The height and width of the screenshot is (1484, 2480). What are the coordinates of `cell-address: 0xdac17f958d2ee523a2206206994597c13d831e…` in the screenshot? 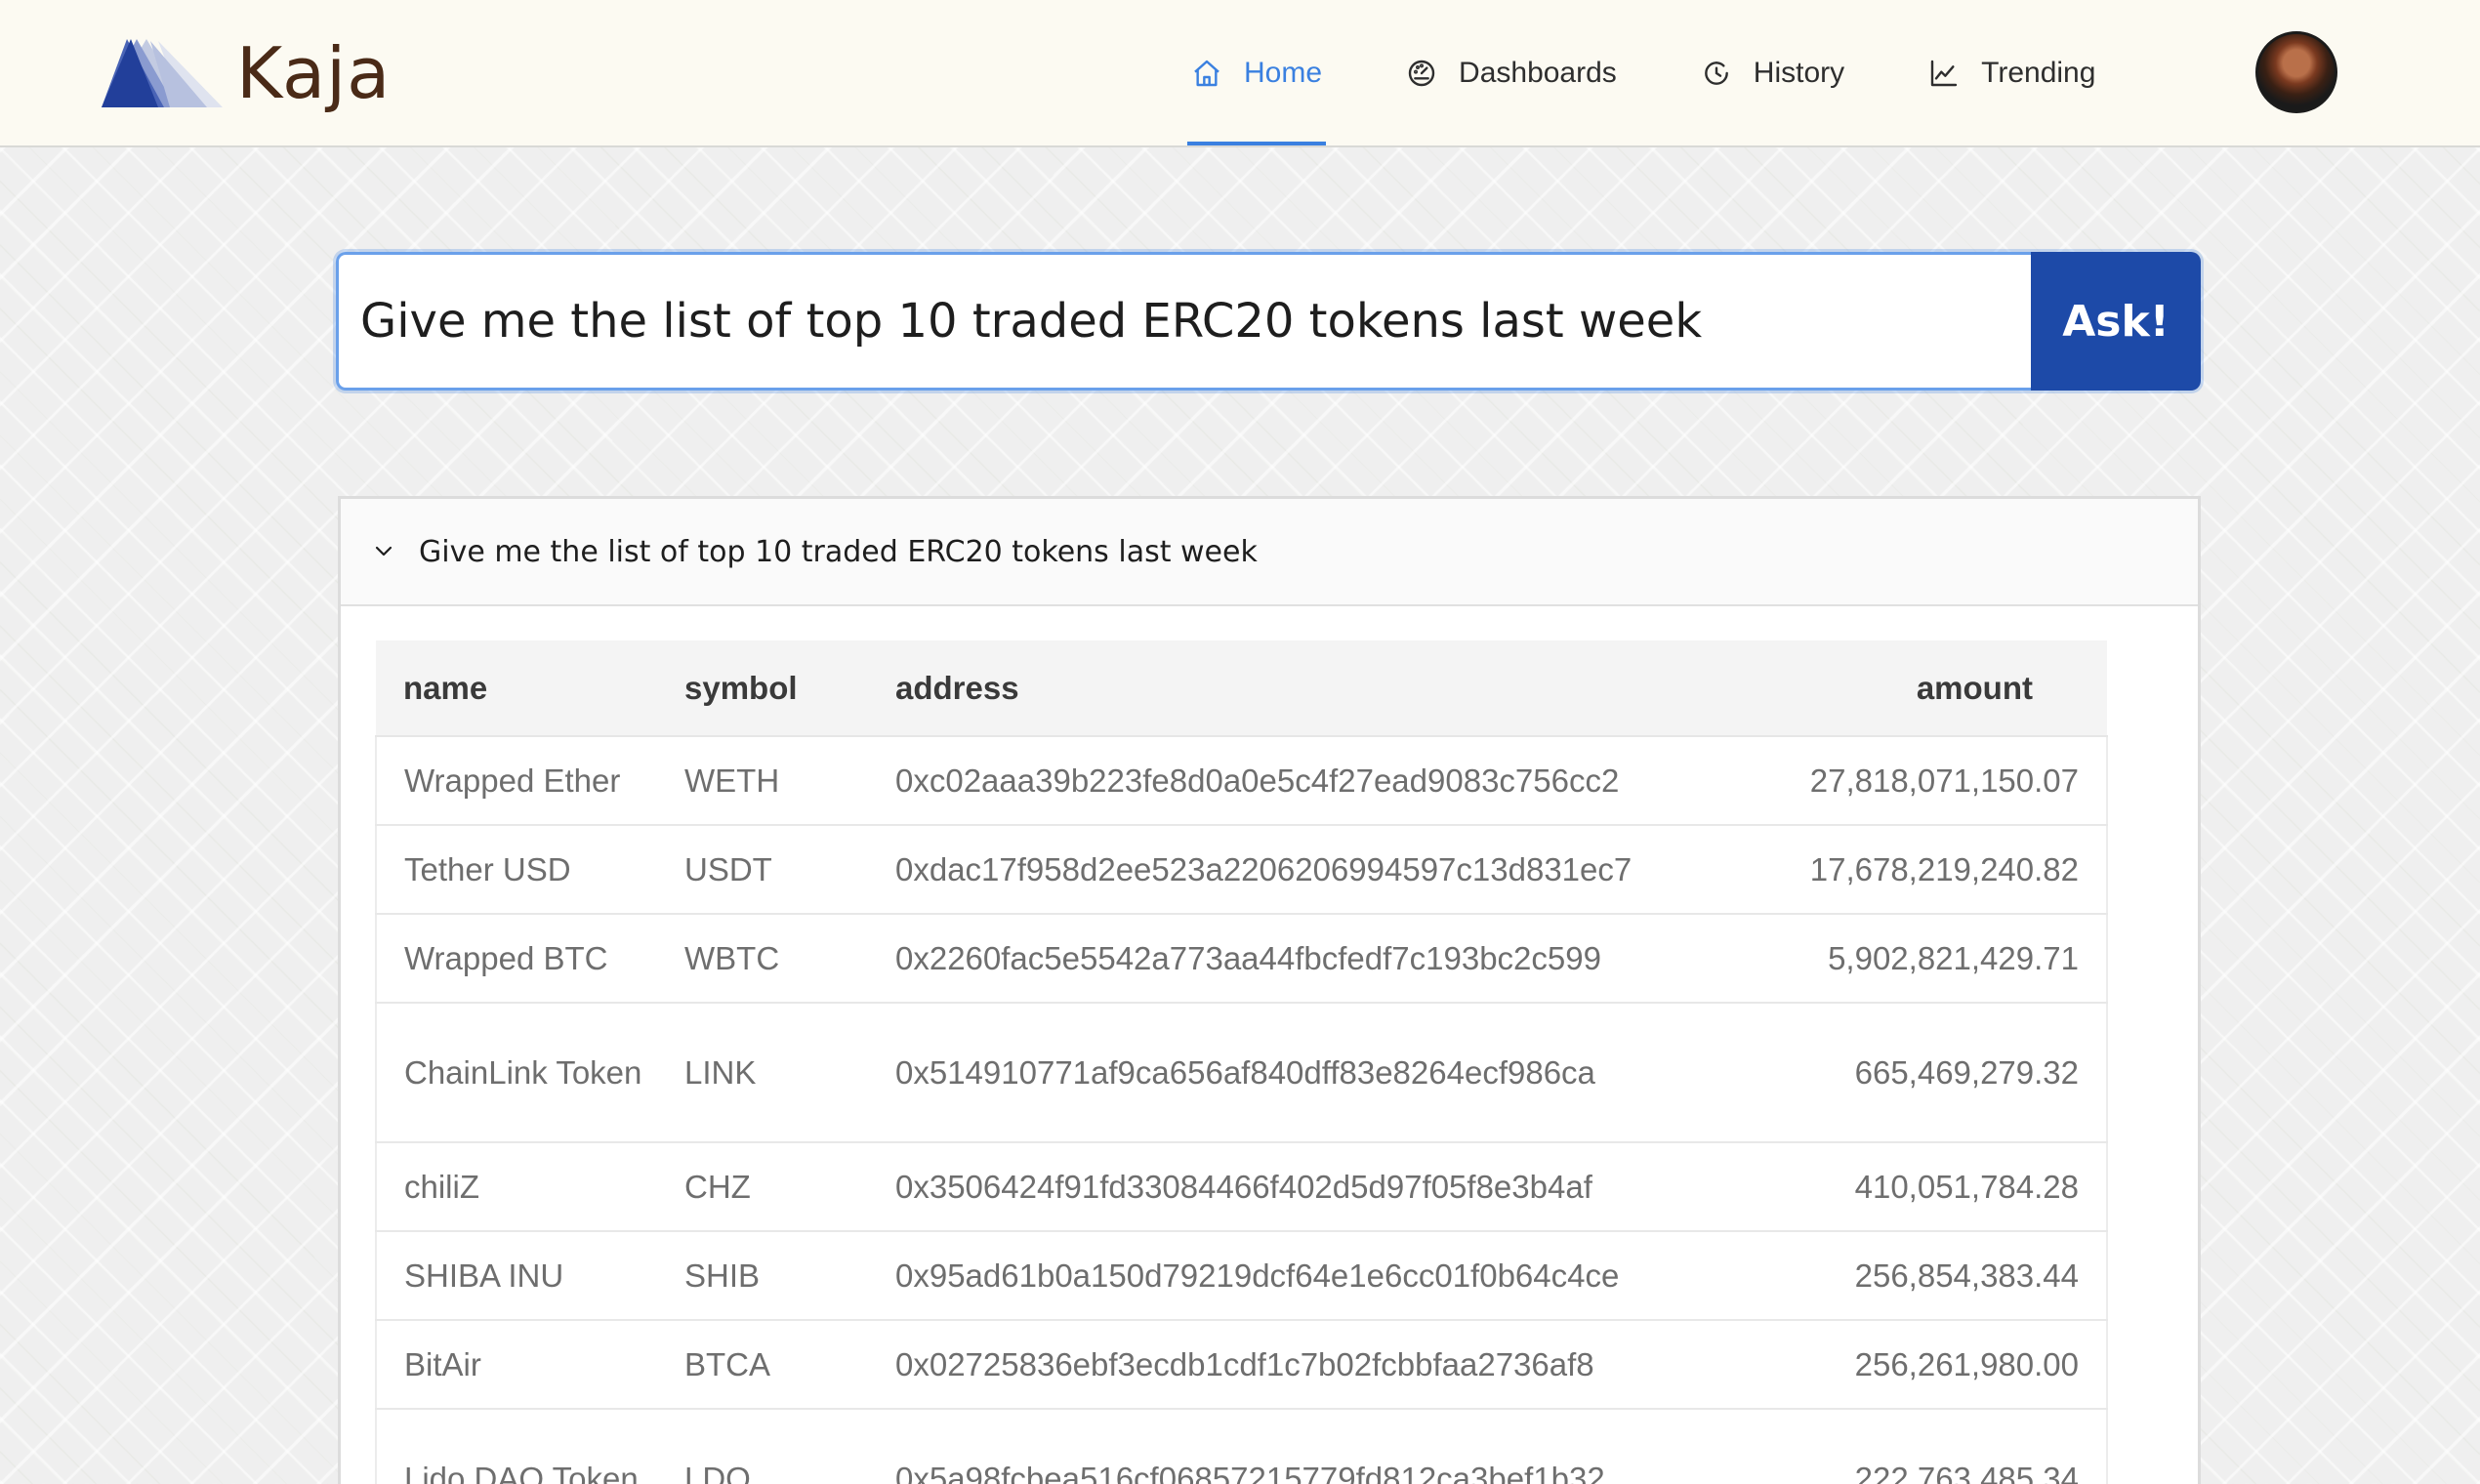 It's located at (1305, 870).